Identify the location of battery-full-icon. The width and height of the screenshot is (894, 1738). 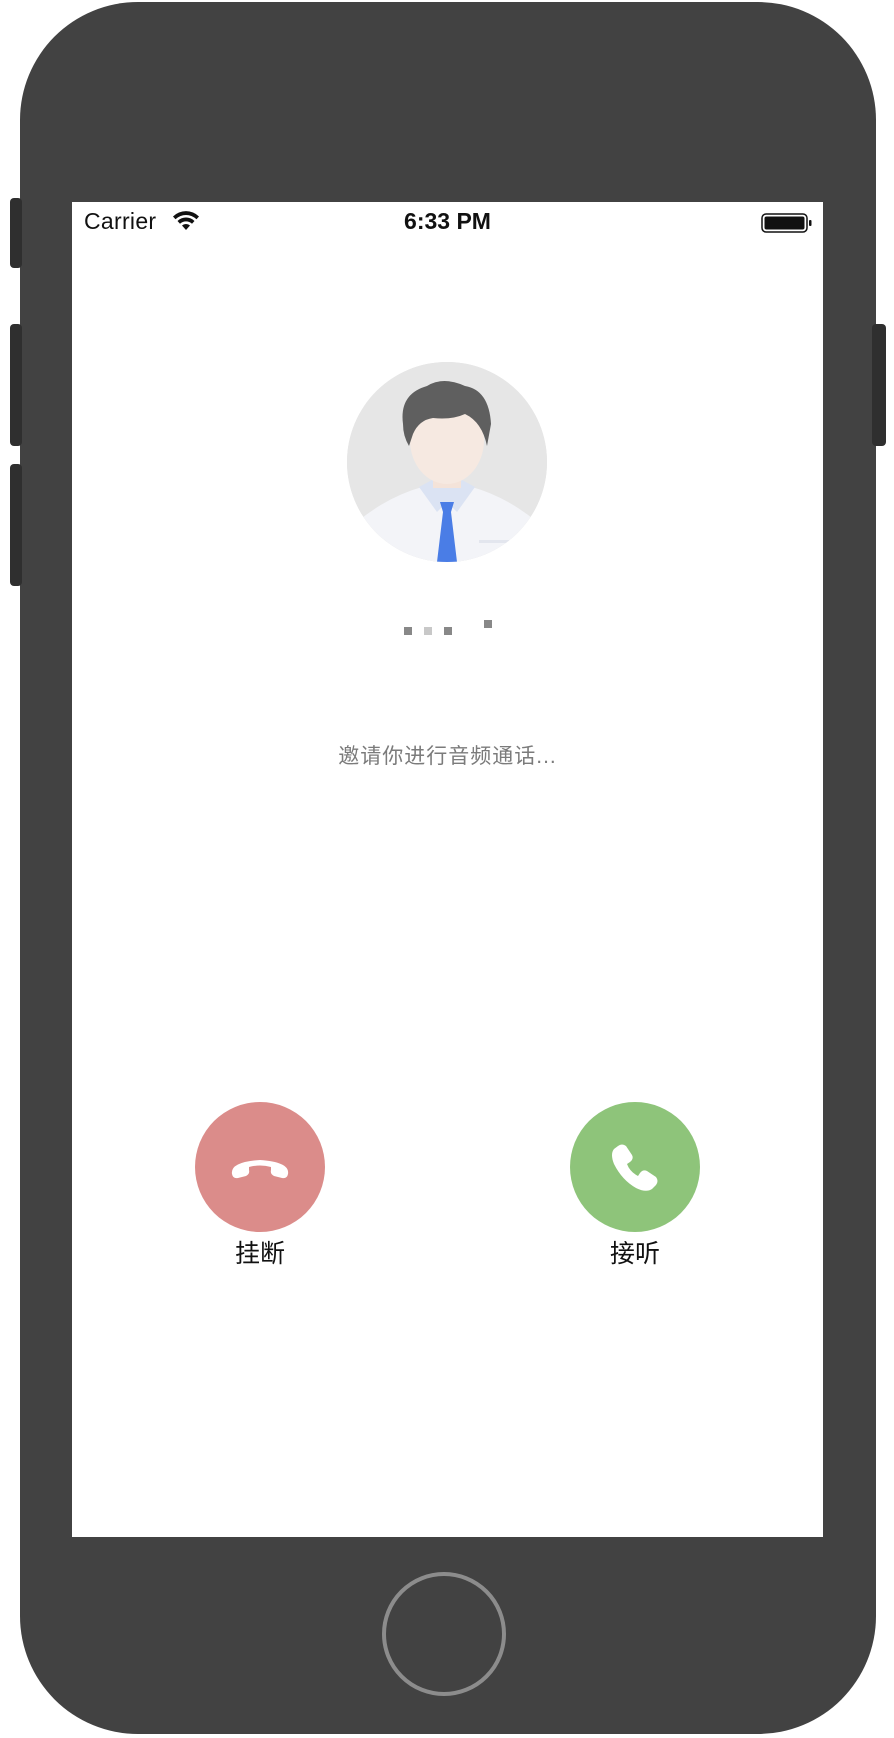
(786, 223).